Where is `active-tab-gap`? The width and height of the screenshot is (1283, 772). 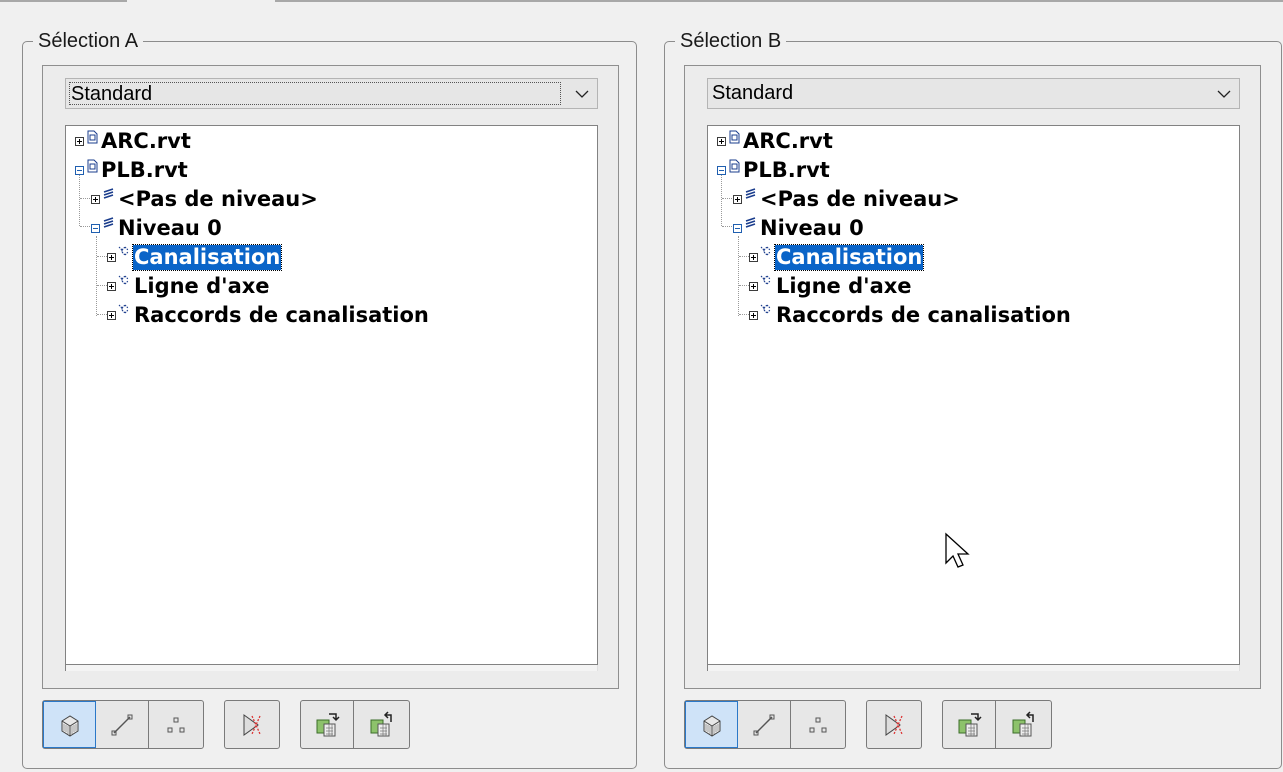
active-tab-gap is located at coordinates (201, 1).